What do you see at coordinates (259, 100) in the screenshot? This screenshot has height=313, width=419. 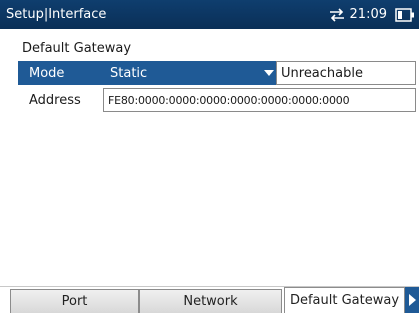 I see `address-field: FE80:0000:0000:0000:0000:0000:0000:0000` at bounding box center [259, 100].